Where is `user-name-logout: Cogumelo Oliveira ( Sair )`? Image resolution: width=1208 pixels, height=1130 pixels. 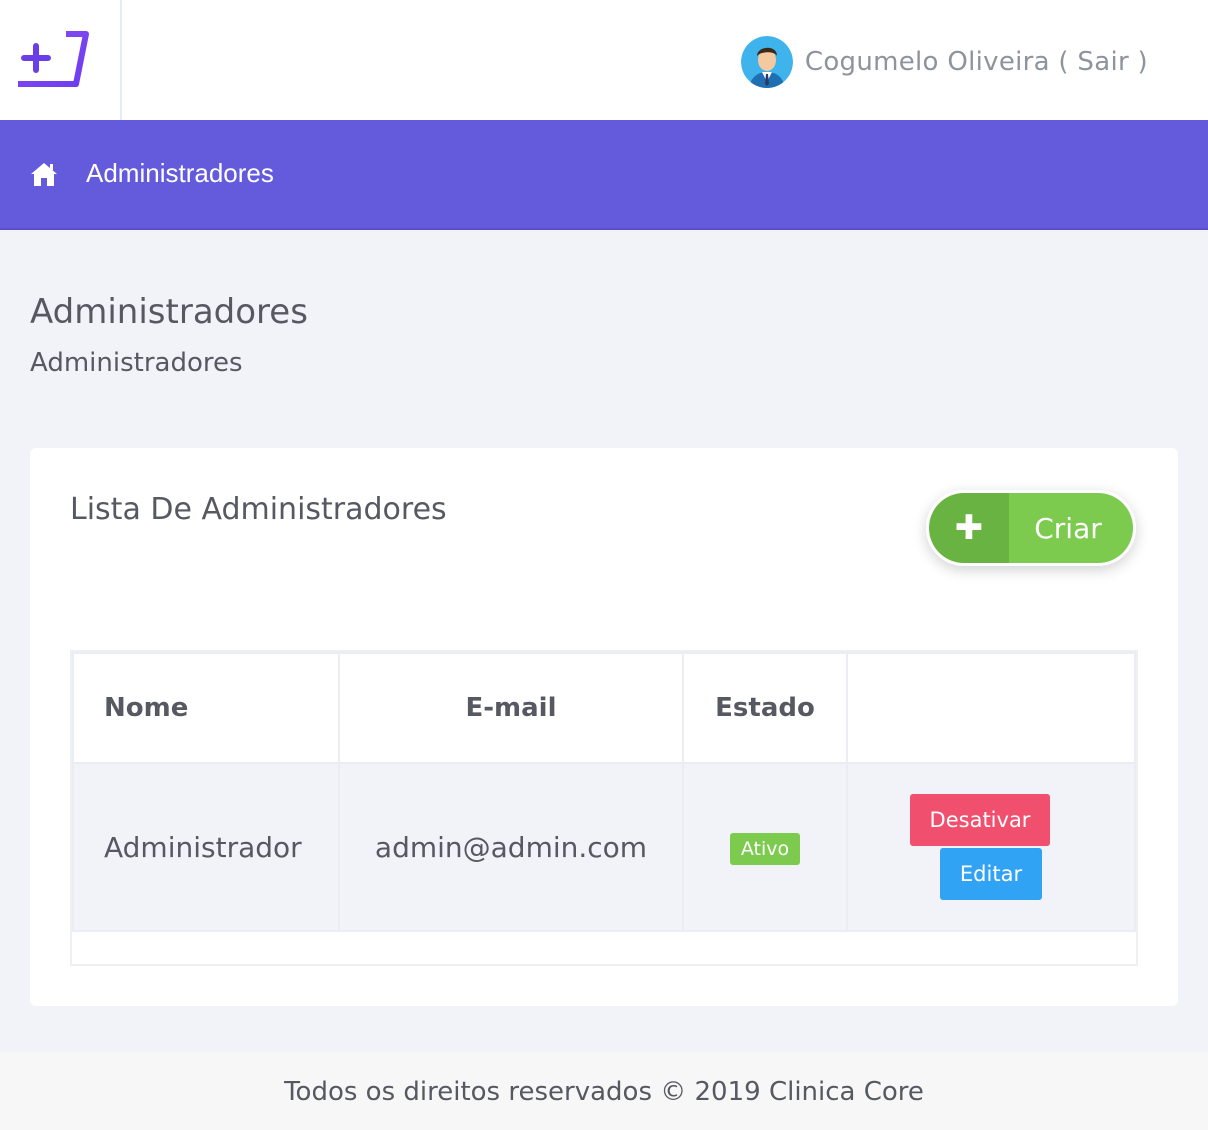
user-name-logout: Cogumelo Oliveira ( Sair ) is located at coordinates (976, 62).